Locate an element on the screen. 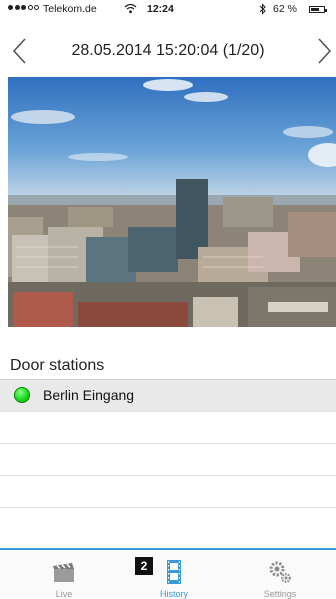 Image resolution: width=336 pixels, height=599 pixels. tab-settings: Settings is located at coordinates (280, 574).